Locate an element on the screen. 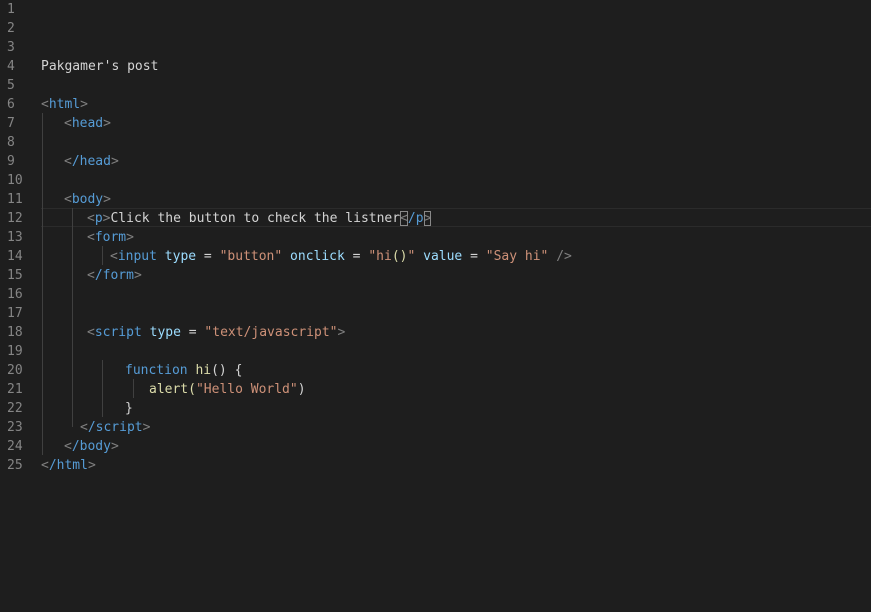 The height and width of the screenshot is (612, 871). type-value: "button" is located at coordinates (251, 256).